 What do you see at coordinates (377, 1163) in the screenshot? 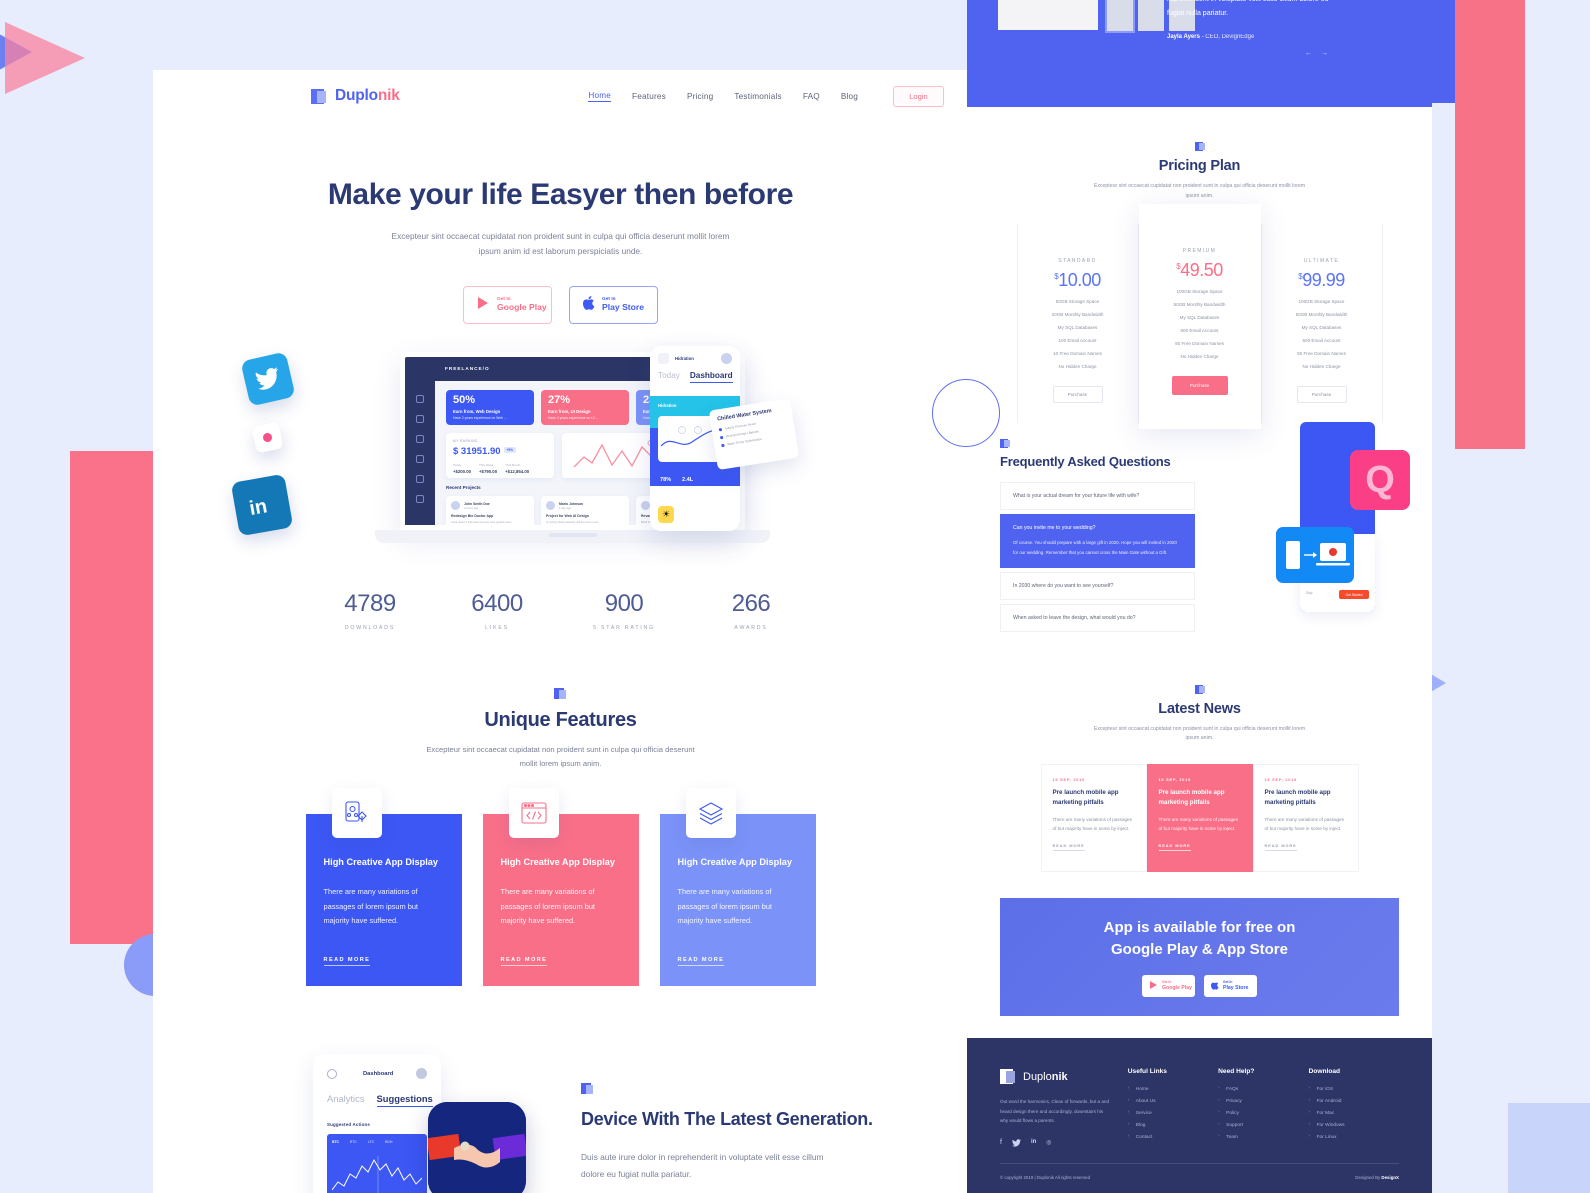
I see `crypto-chart: BTC ETC LTC BCH` at bounding box center [377, 1163].